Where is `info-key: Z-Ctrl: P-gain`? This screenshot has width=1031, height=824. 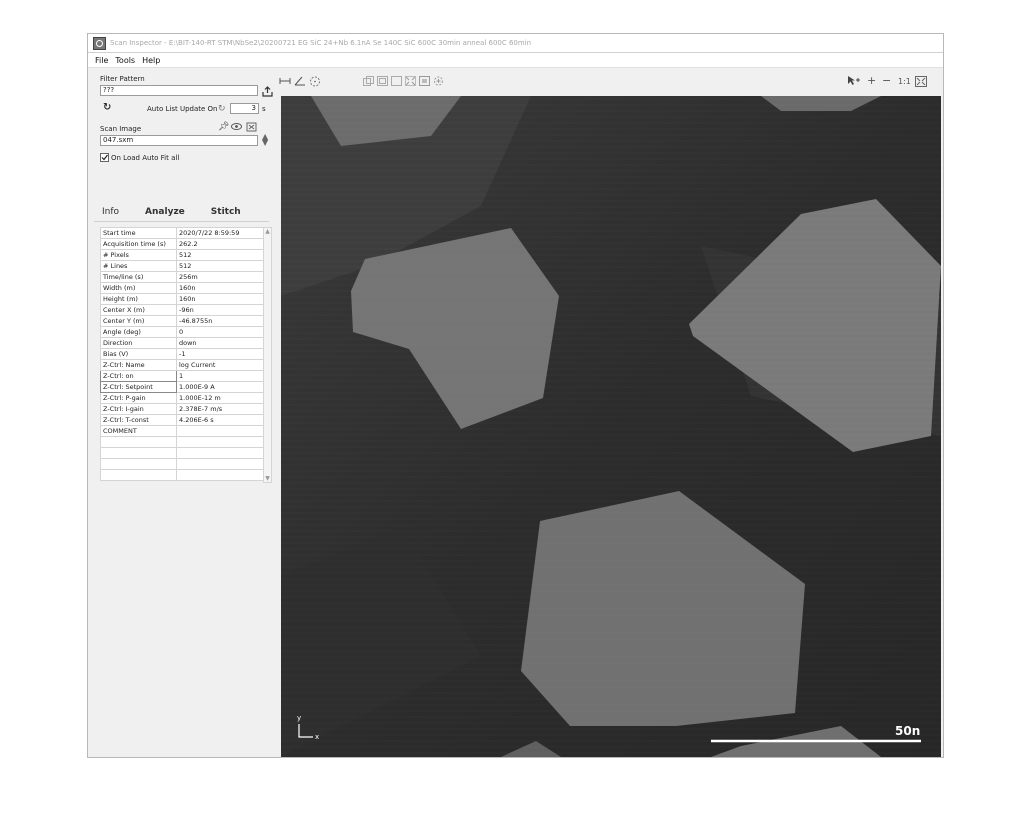
info-key: Z-Ctrl: P-gain is located at coordinates (138, 398).